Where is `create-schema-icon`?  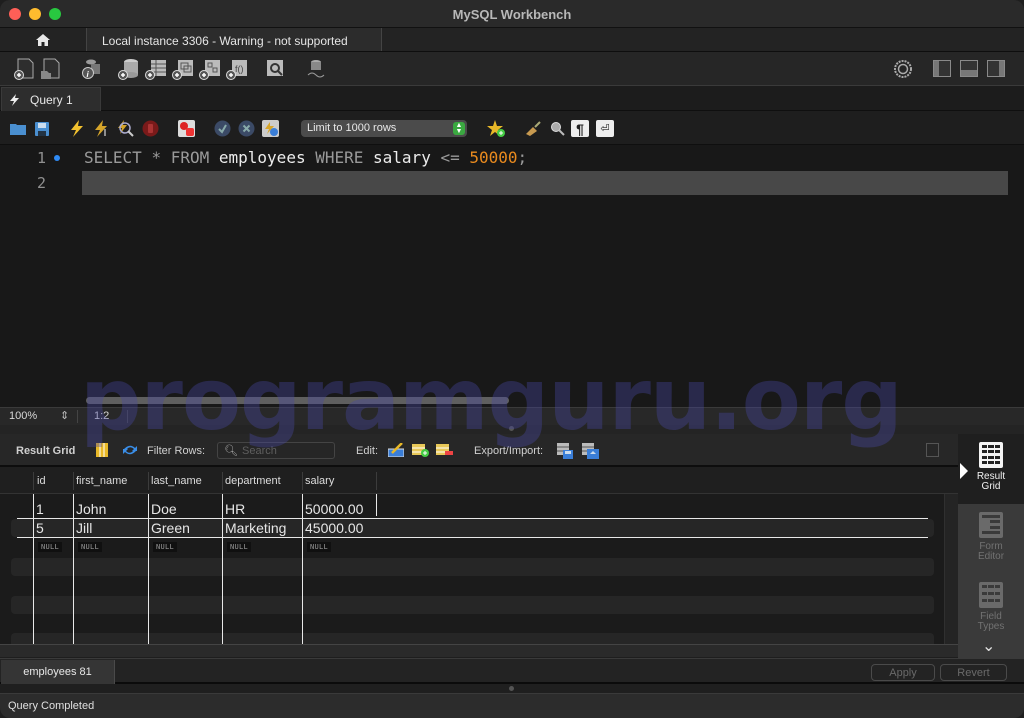 create-schema-icon is located at coordinates (128, 69).